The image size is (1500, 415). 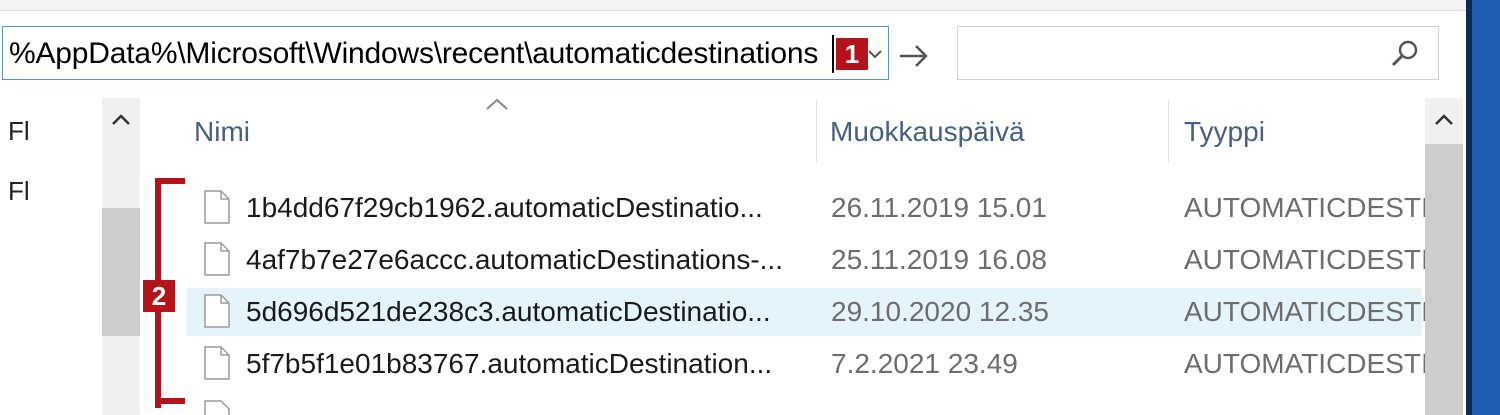 What do you see at coordinates (1444, 279) in the screenshot?
I see `list-scrollbar-thumb` at bounding box center [1444, 279].